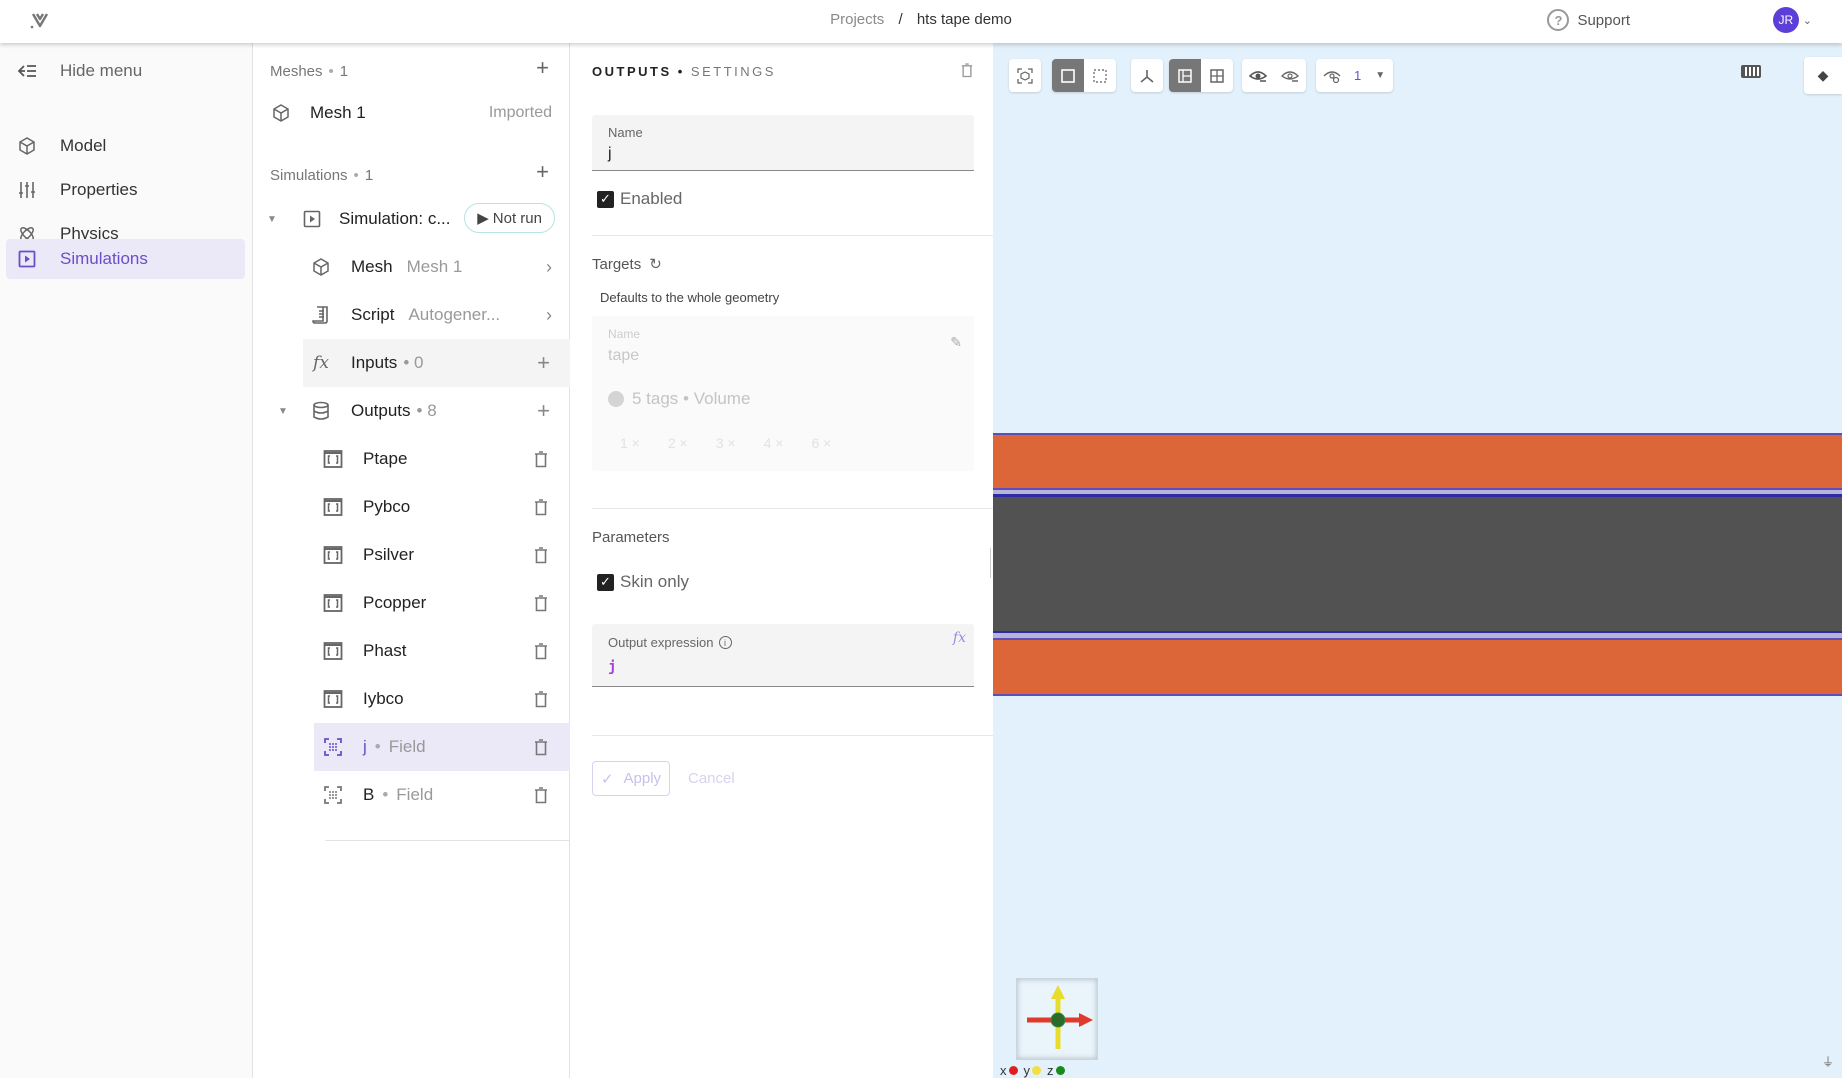  What do you see at coordinates (821, 443) in the screenshot?
I see `tag-chip: 6 ×` at bounding box center [821, 443].